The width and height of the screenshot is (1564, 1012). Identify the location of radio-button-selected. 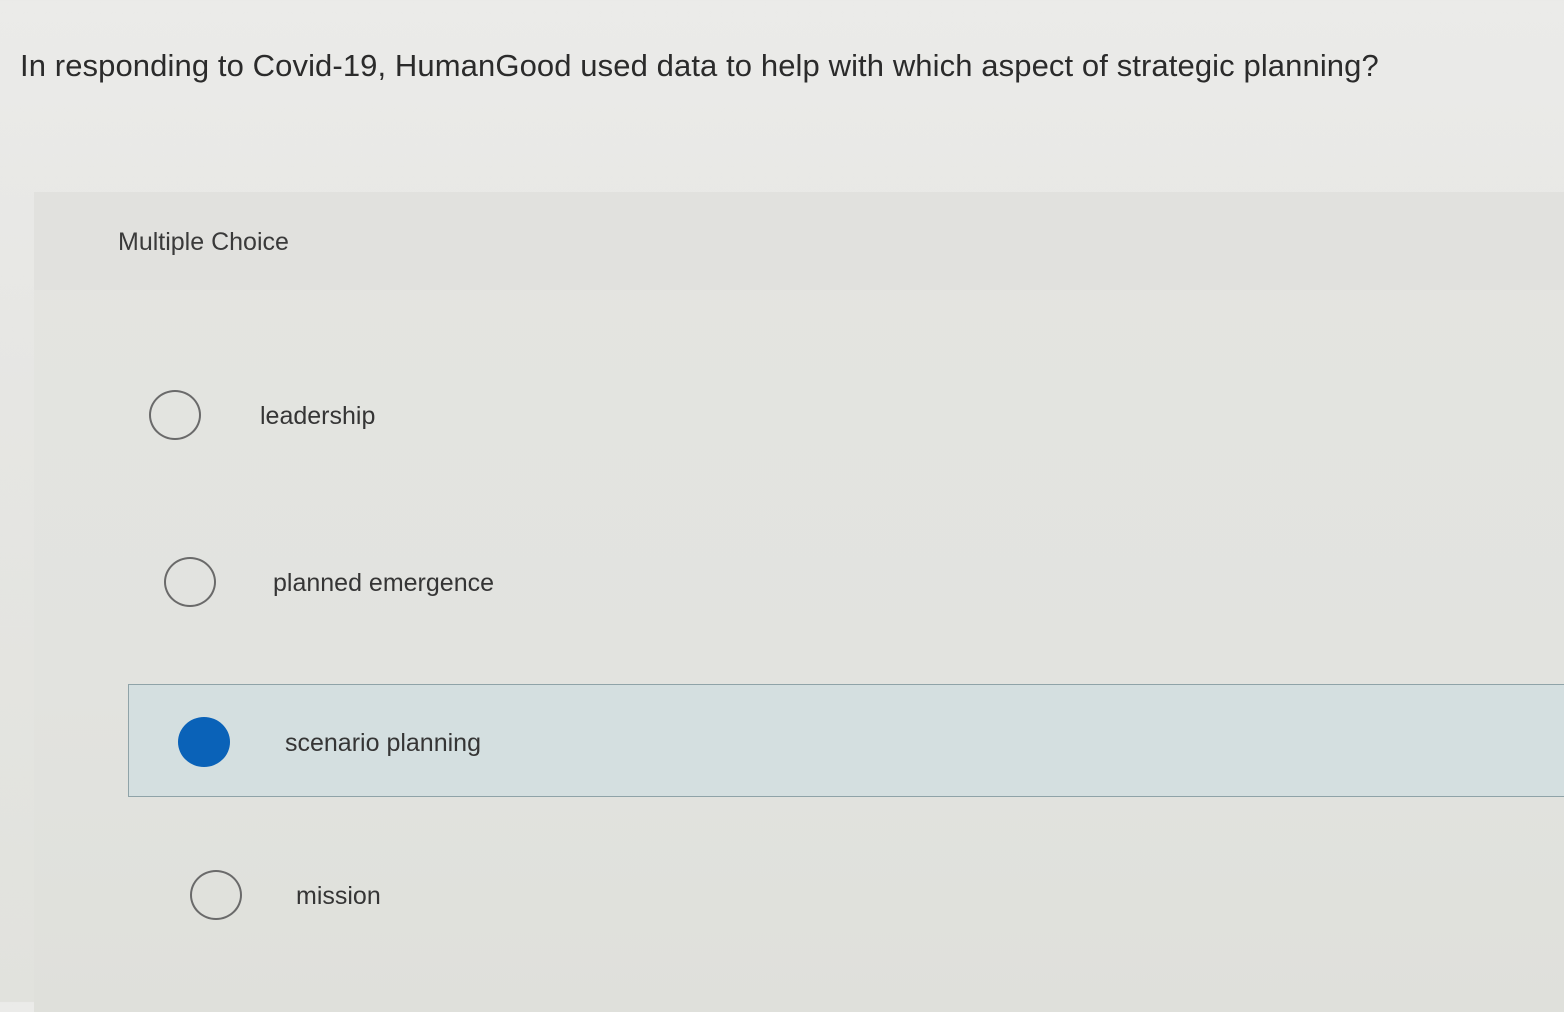
(204, 742).